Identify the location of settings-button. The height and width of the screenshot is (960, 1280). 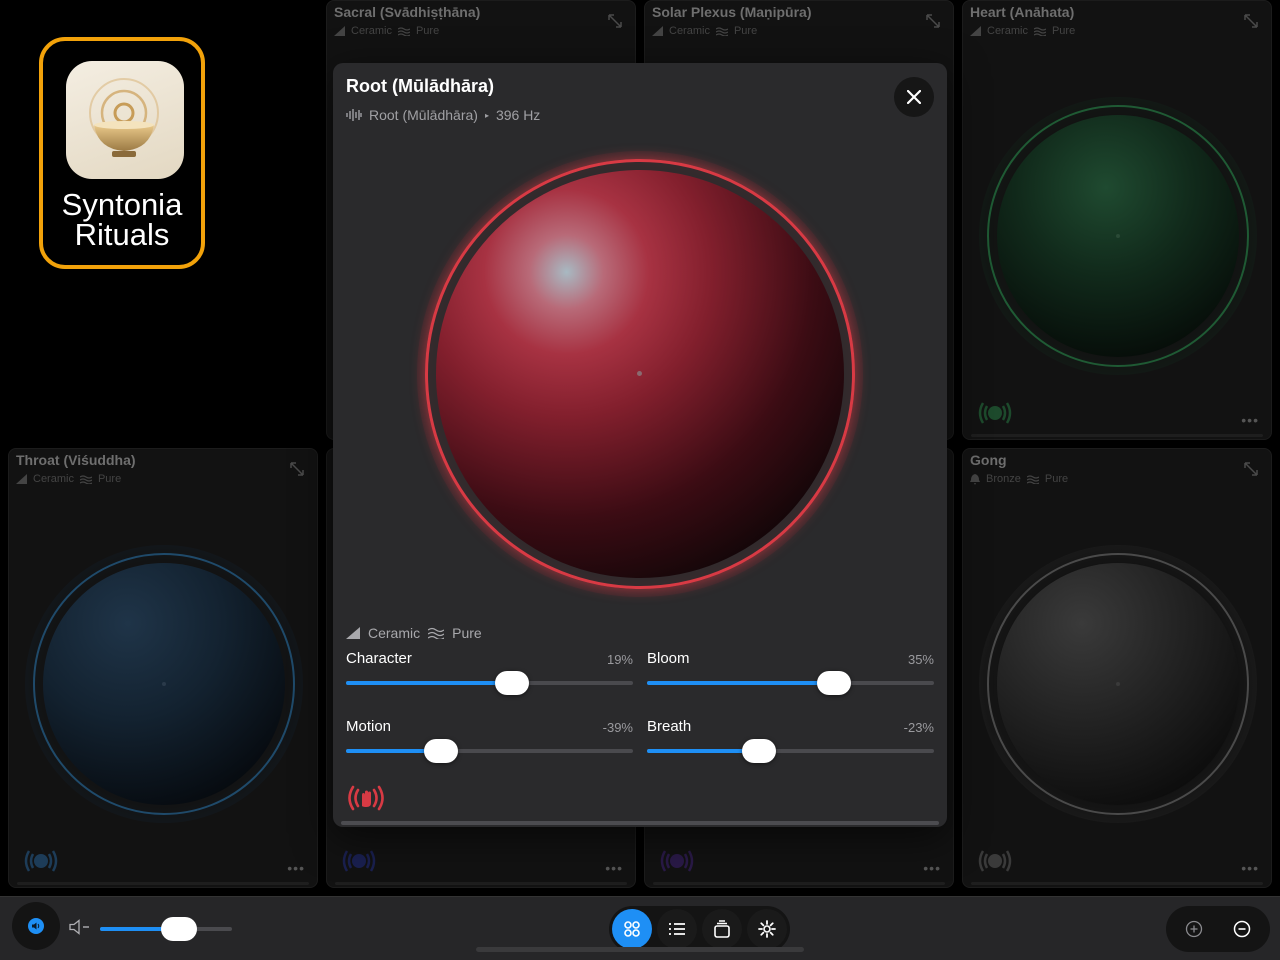
(767, 929).